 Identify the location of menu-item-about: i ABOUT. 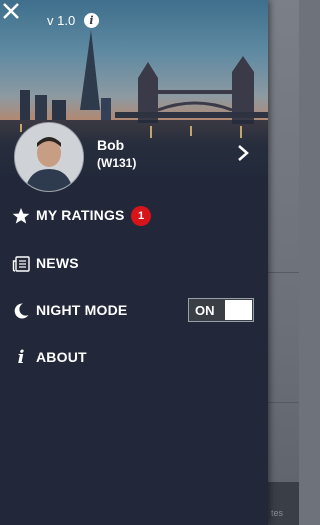
(134, 358).